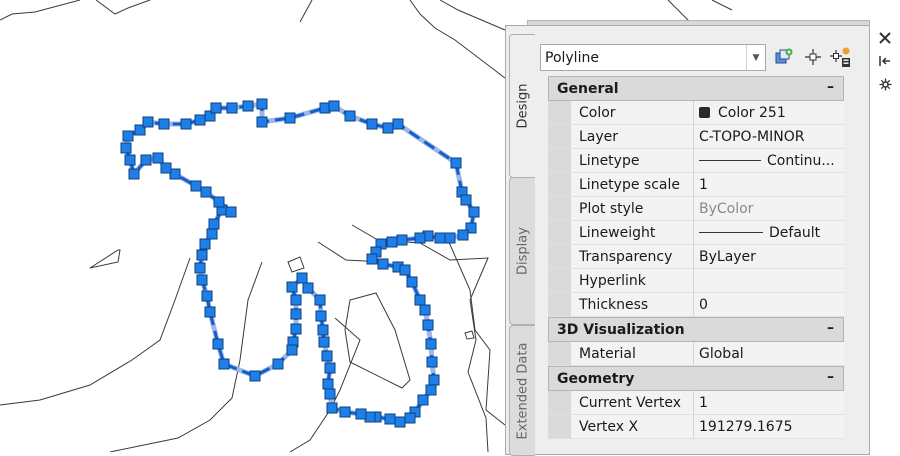 This screenshot has height=456, width=900. What do you see at coordinates (522, 390) in the screenshot?
I see `tab-extended-data: Extended Data` at bounding box center [522, 390].